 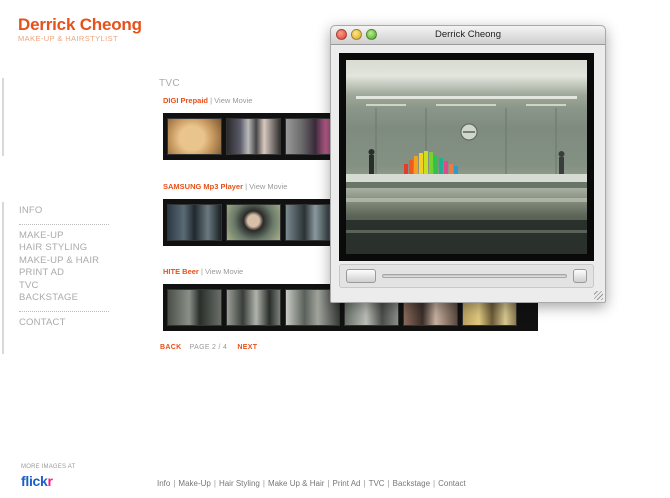 I want to click on nav-print-ad: PRINT AD, so click(x=66, y=273).